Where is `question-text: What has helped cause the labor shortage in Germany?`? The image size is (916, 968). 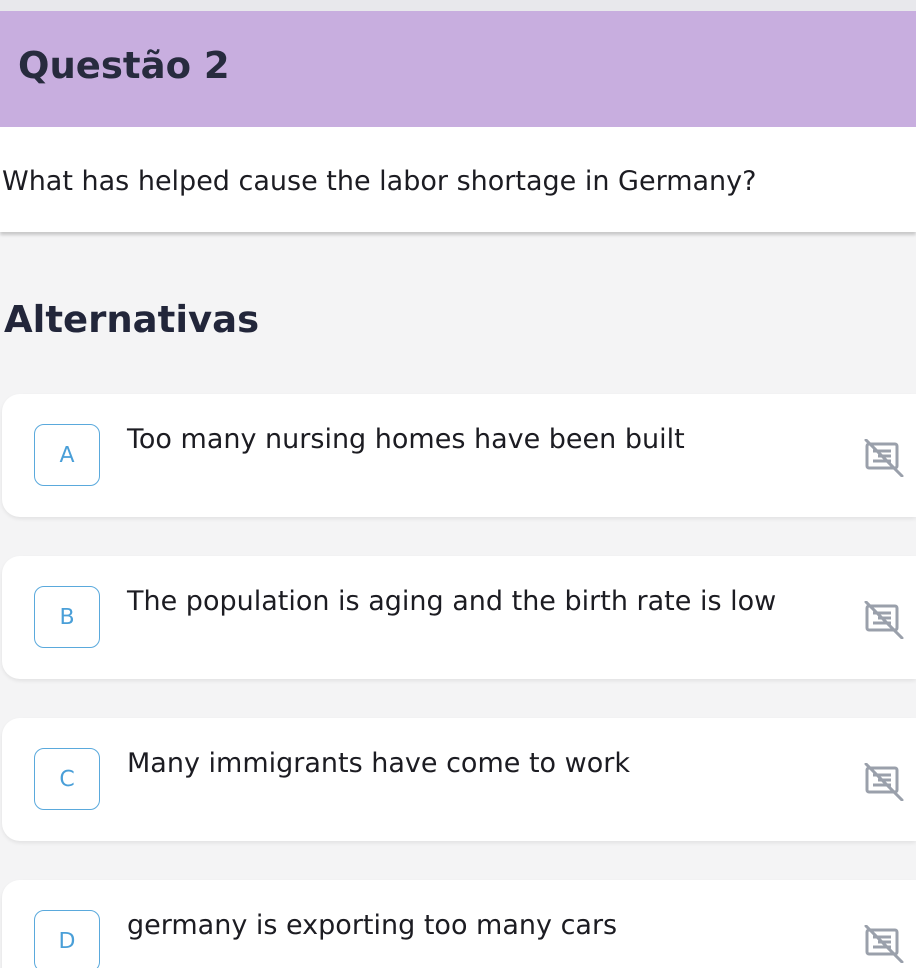
question-text: What has helped cause the labor shortage in Germany? is located at coordinates (379, 182).